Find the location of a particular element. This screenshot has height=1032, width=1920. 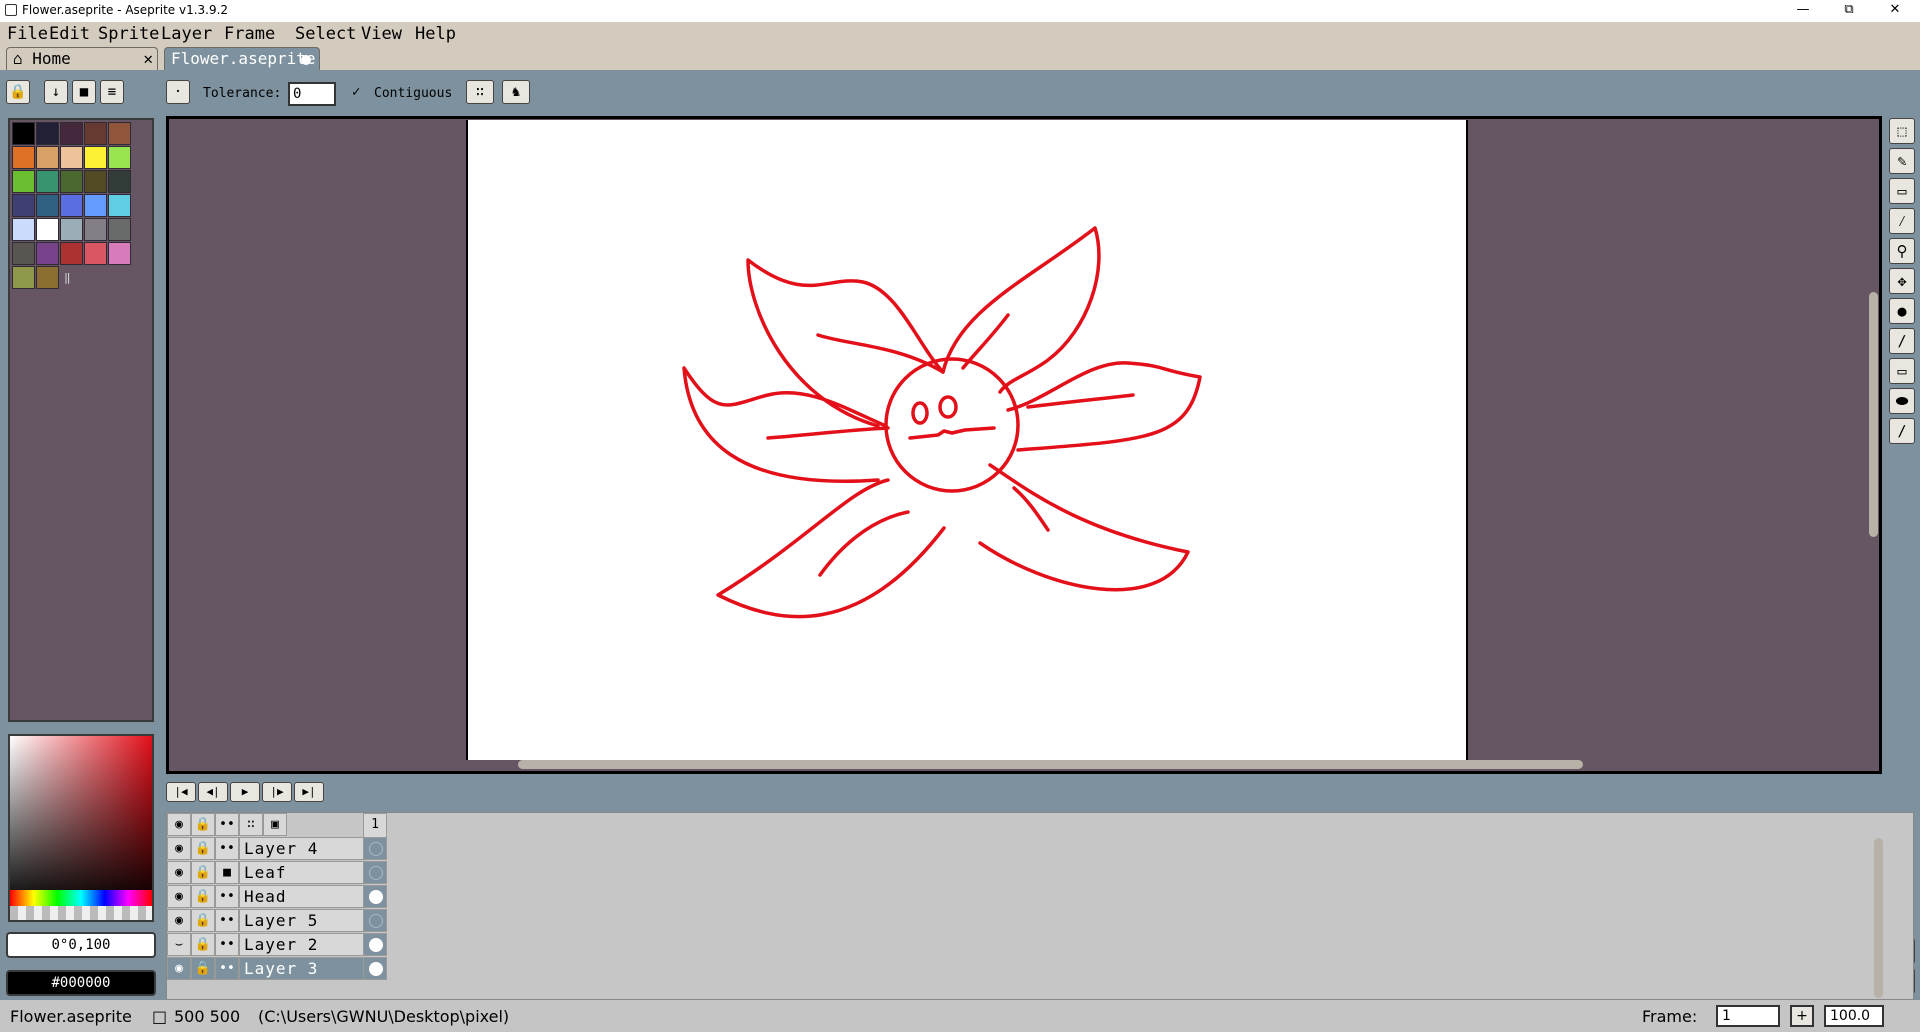

menu-edit: Edit is located at coordinates (69, 34).